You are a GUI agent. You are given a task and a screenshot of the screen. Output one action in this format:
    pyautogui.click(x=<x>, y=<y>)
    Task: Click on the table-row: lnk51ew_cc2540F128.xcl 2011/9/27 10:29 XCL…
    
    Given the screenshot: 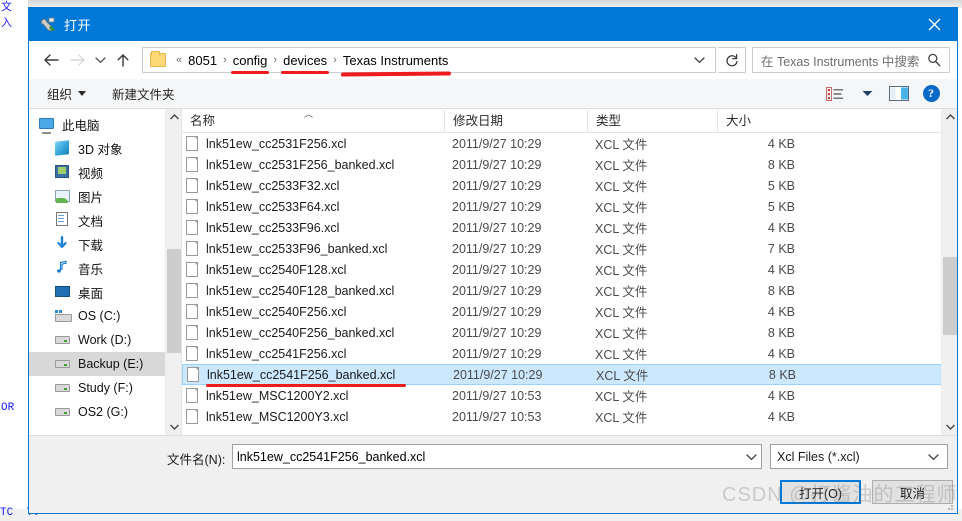 What is the action you would take?
    pyautogui.click(x=569, y=269)
    